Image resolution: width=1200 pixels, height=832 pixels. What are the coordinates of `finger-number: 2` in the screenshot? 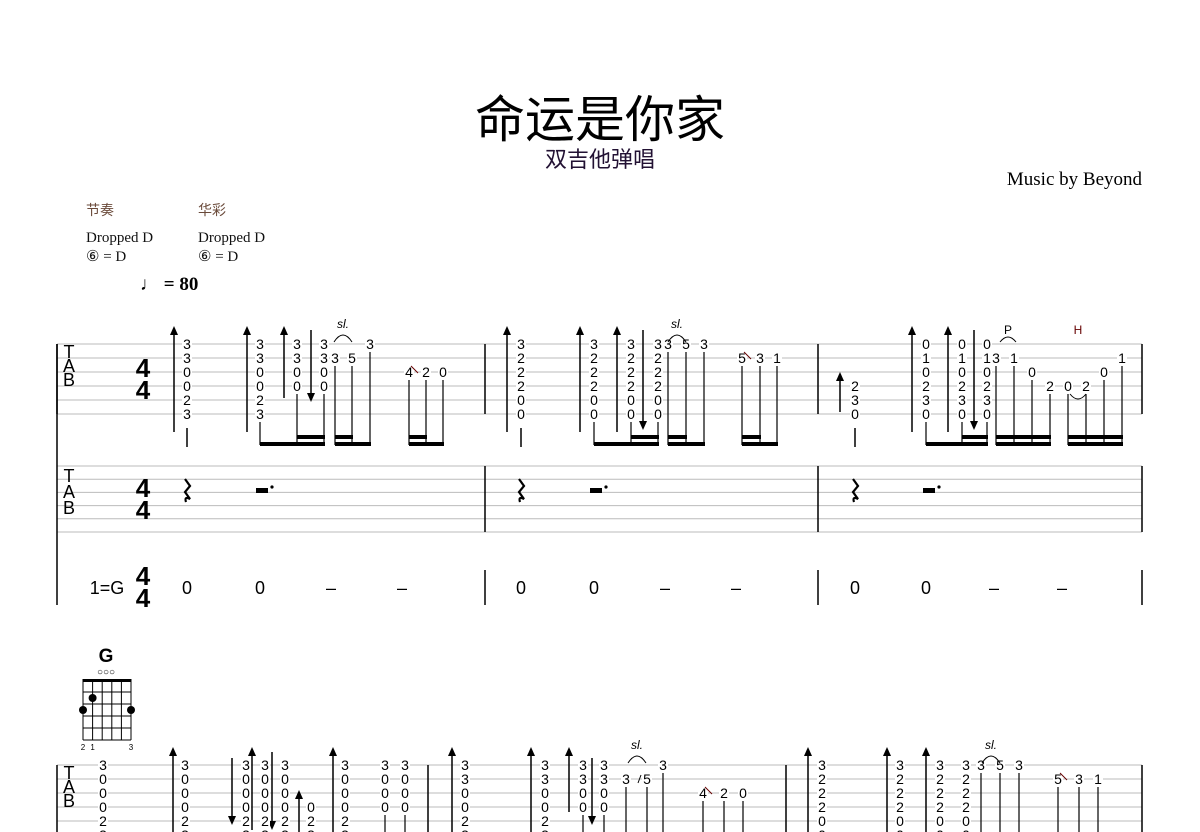 It's located at (83, 747).